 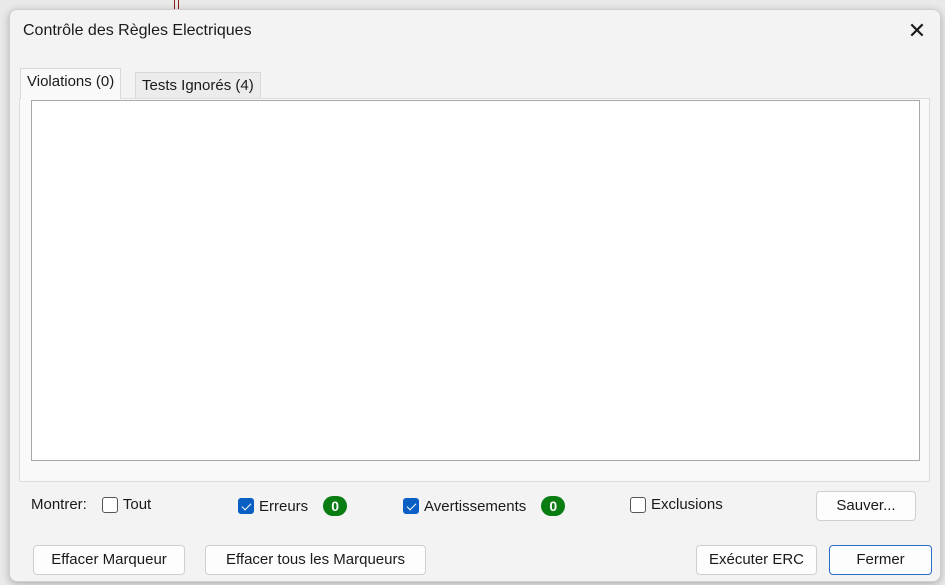 I want to click on clear-marker-button: Effacer Marqueur, so click(x=109, y=560).